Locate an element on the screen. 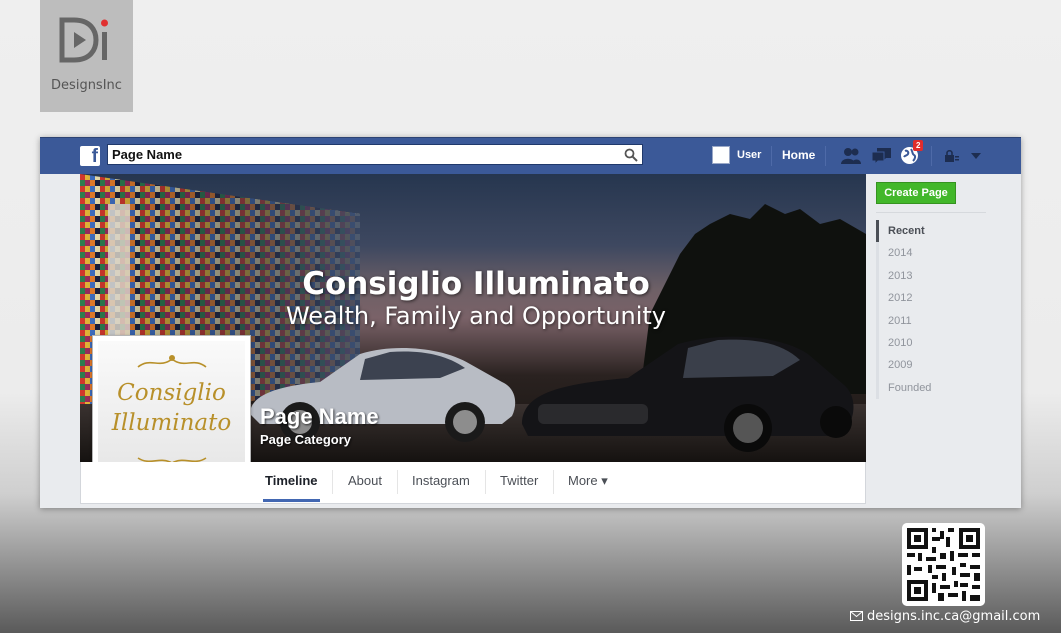 Image resolution: width=1061 pixels, height=633 pixels. search-icon is located at coordinates (631, 155).